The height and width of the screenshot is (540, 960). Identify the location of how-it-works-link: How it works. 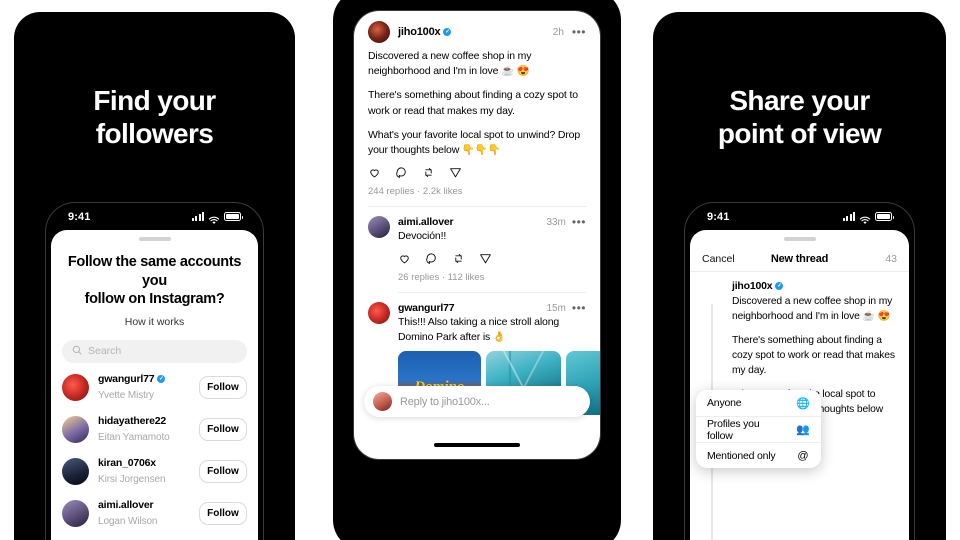
(154, 322).